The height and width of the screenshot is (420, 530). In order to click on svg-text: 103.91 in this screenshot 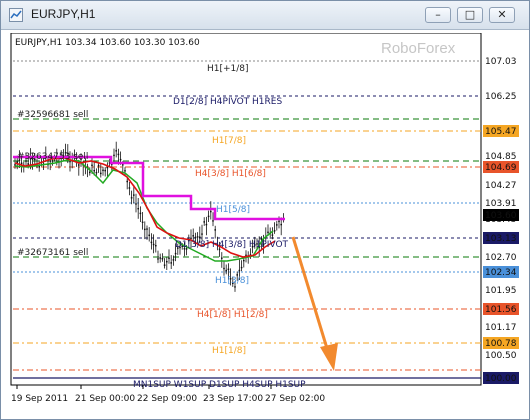, I will do `click(501, 204)`.